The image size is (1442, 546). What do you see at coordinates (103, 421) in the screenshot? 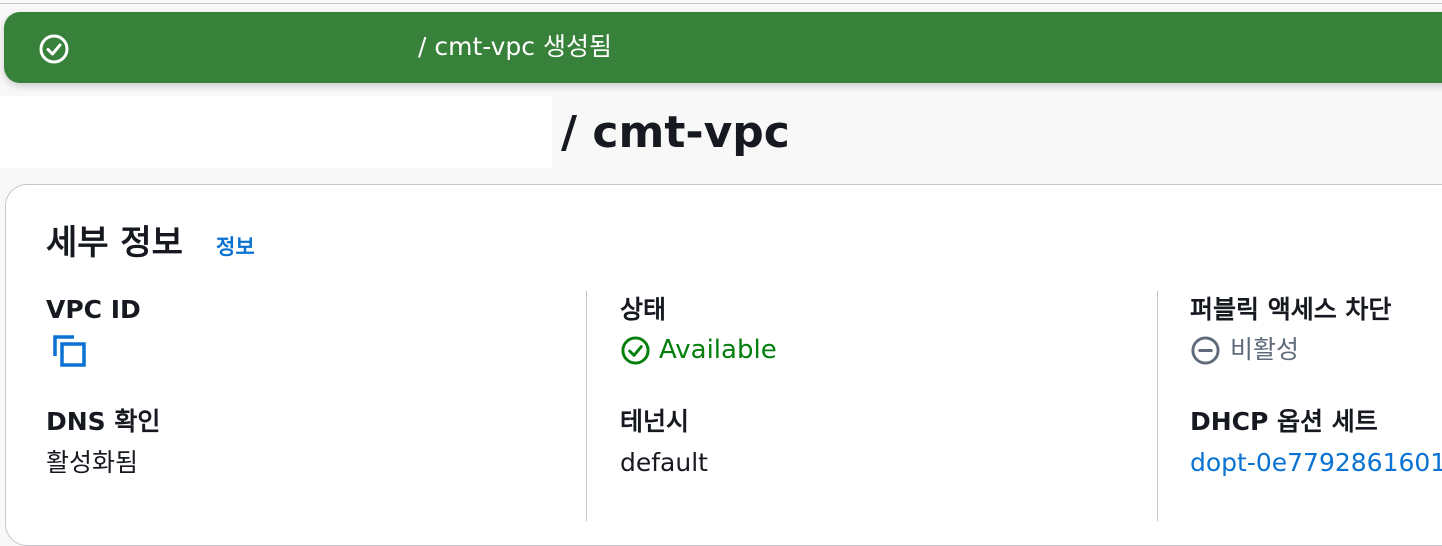
I see `dns-resolution-label: DNS 확인` at bounding box center [103, 421].